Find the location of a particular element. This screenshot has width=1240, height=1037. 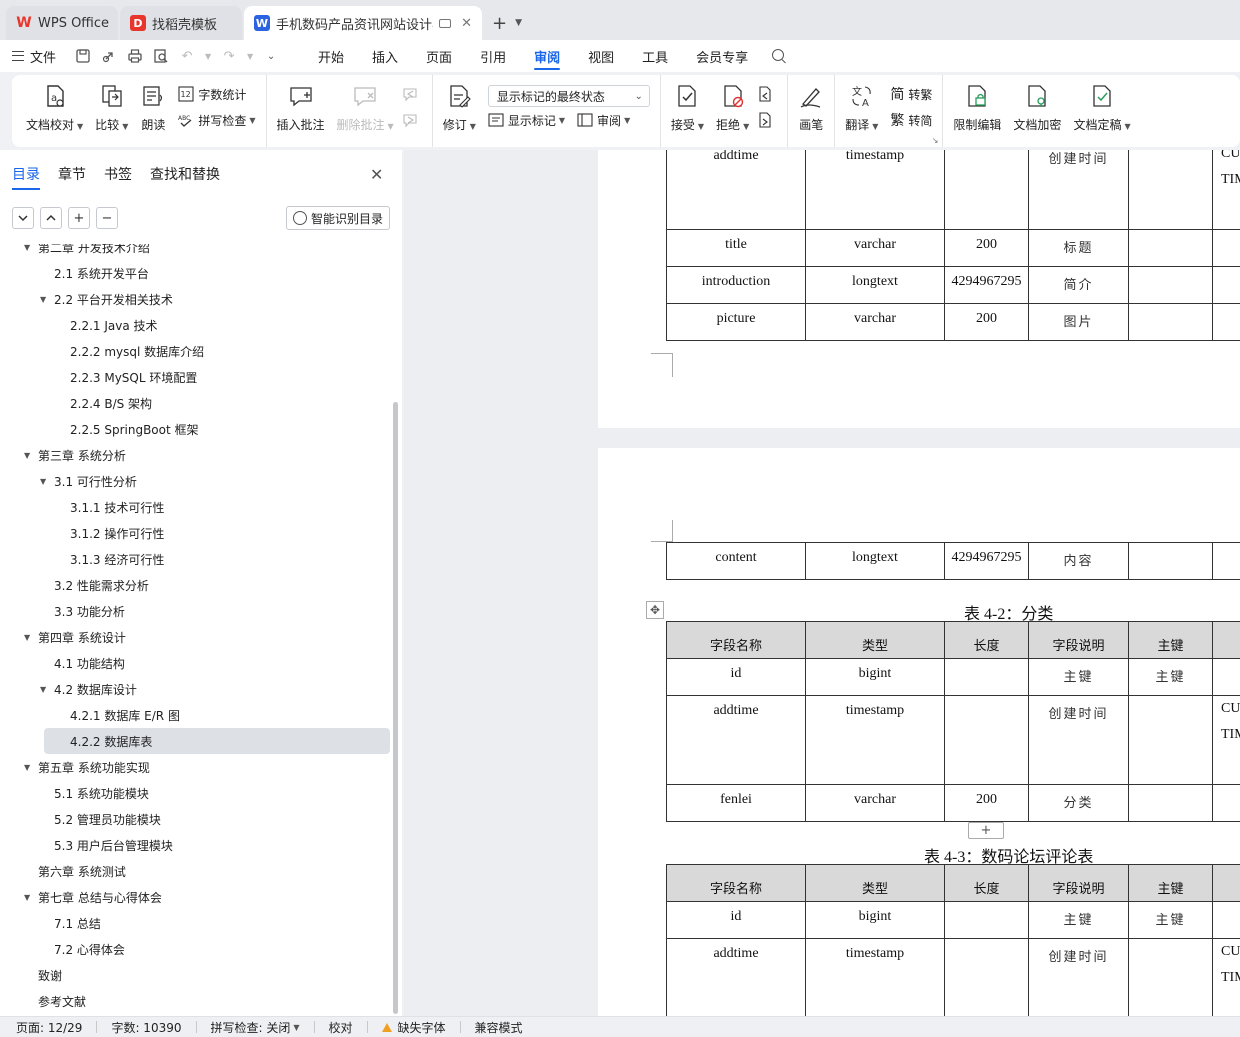

menu-insert: 插入 is located at coordinates (385, 56).